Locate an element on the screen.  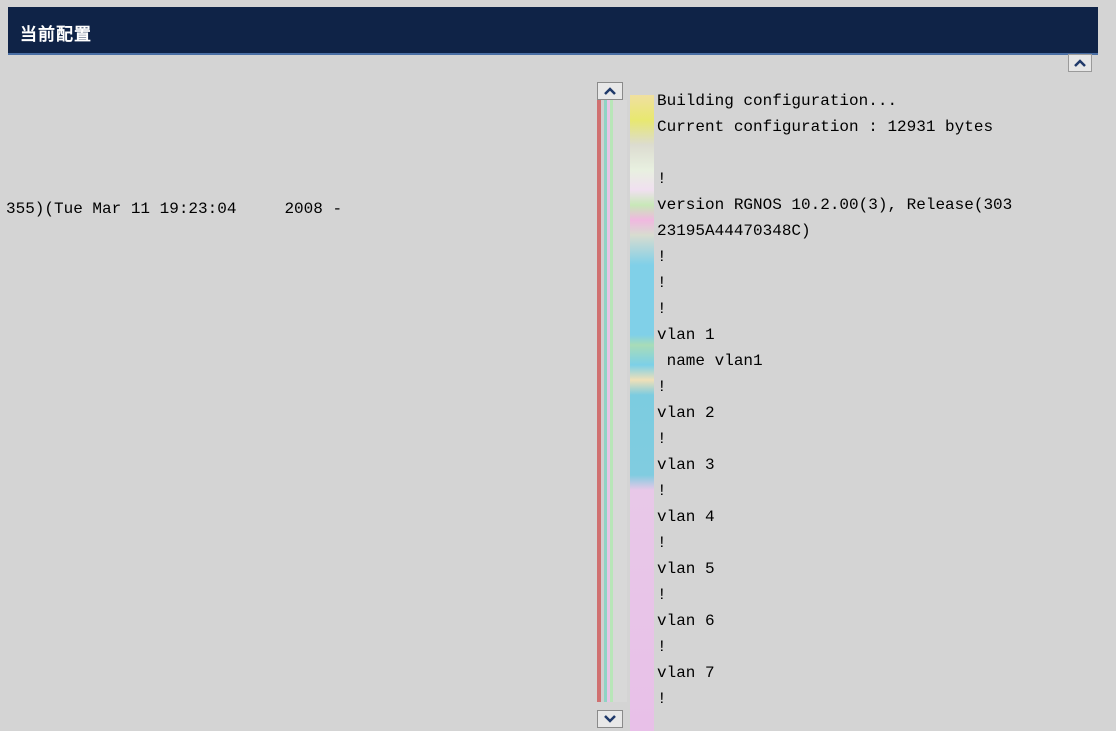
title-bar: 当前配置 is located at coordinates (553, 31).